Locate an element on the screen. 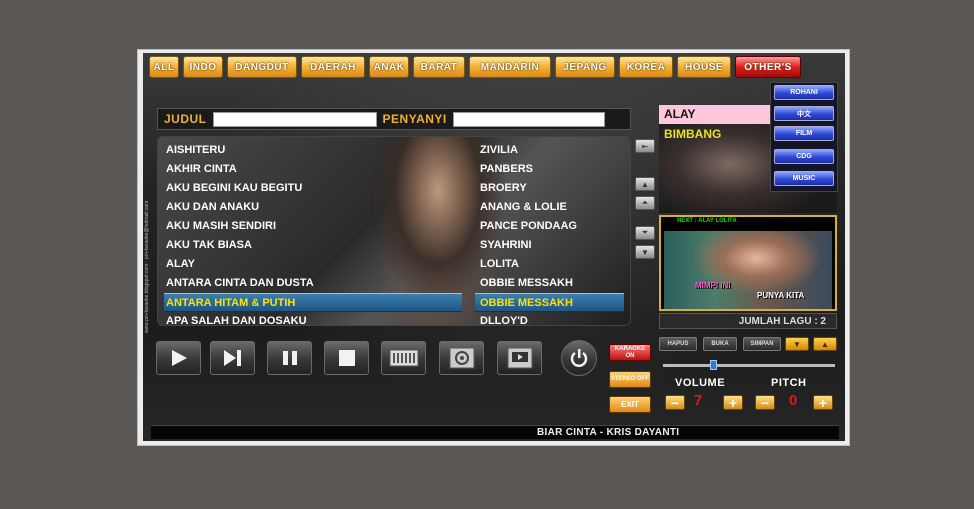  song-artist: DLLOY'D is located at coordinates (551, 318).